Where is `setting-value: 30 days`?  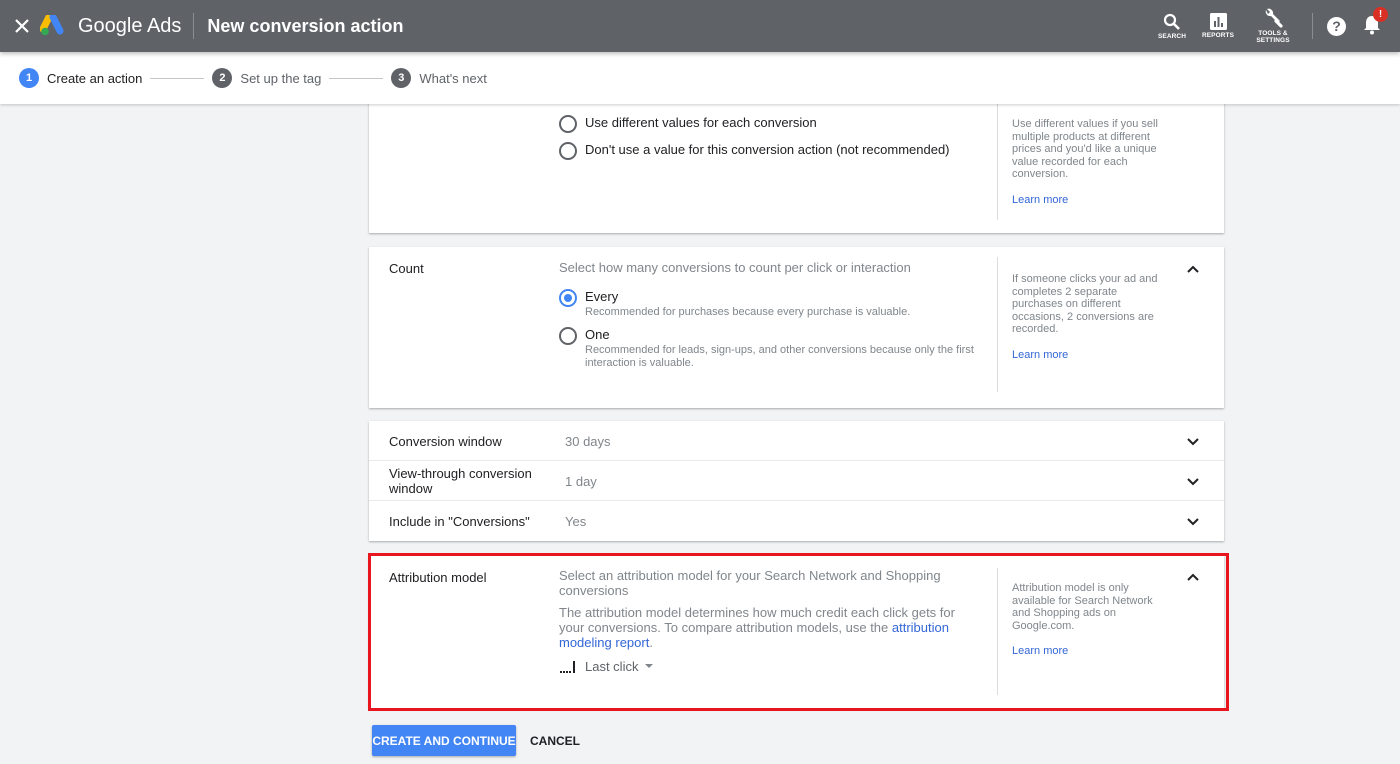
setting-value: 30 days is located at coordinates (588, 441).